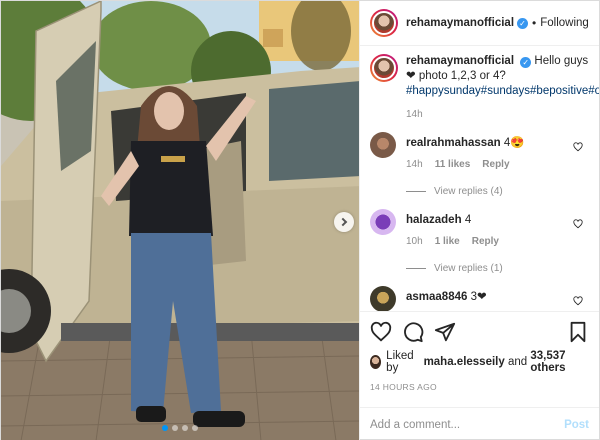 This screenshot has height=440, width=600. I want to click on view-replies-button: View replies (1), so click(497, 268).